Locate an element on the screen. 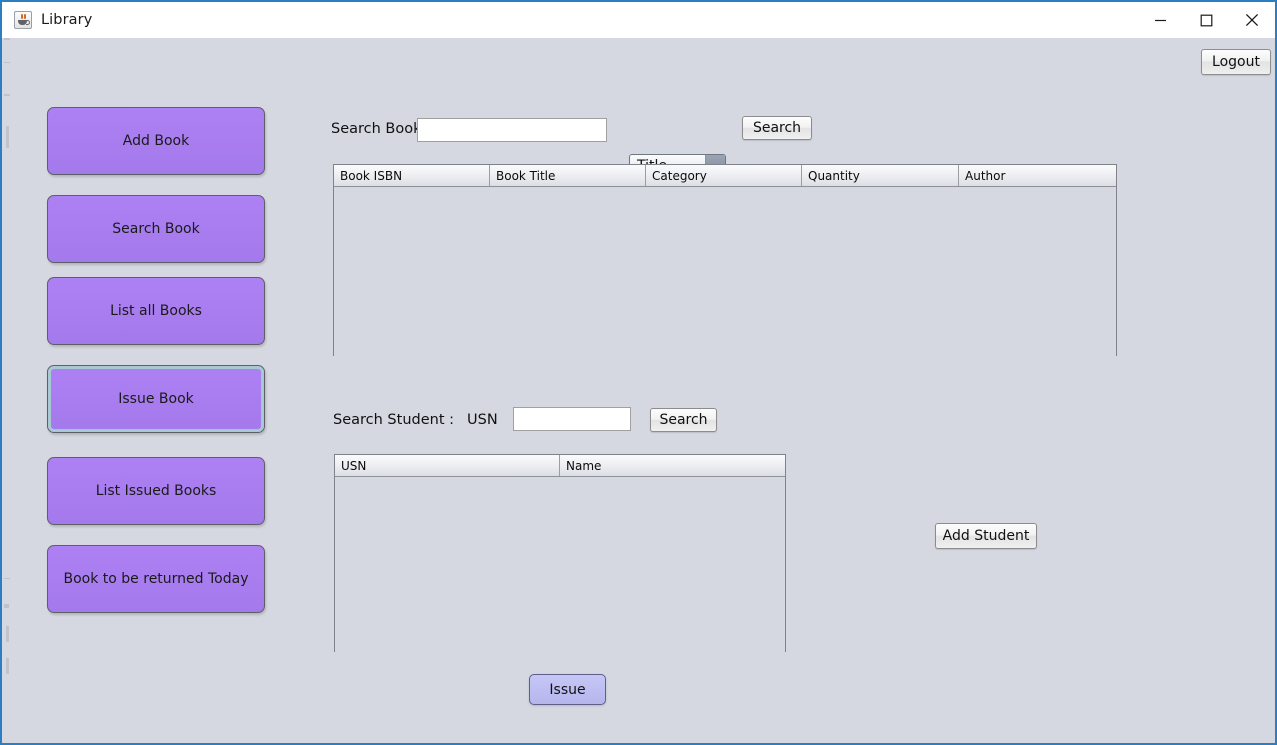 The image size is (1277, 745). sidebar-item-list-all-books: List all Books is located at coordinates (156, 311).